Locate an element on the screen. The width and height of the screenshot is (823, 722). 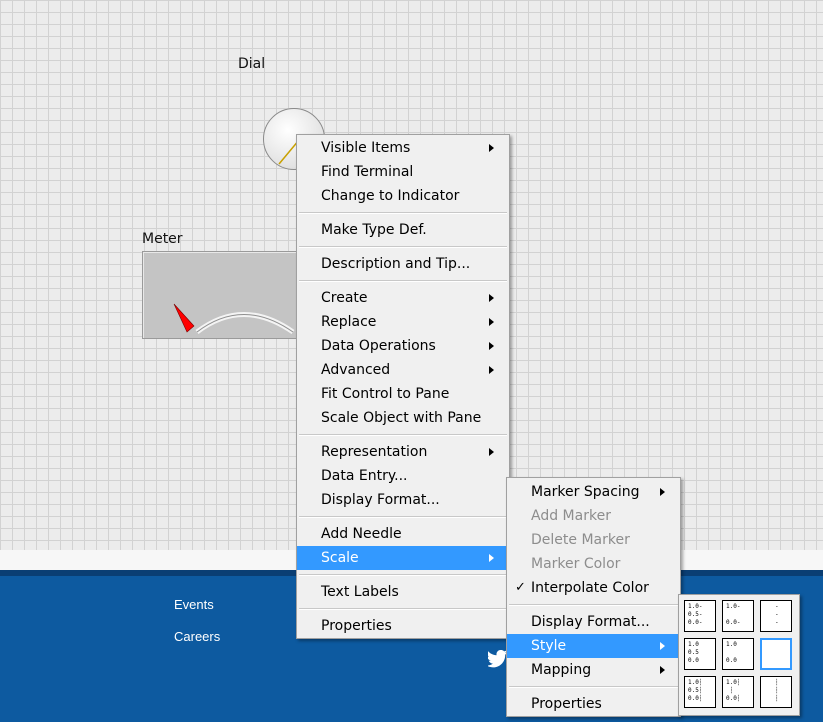
menu-item-label: Marker Spacing is located at coordinates (585, 492).